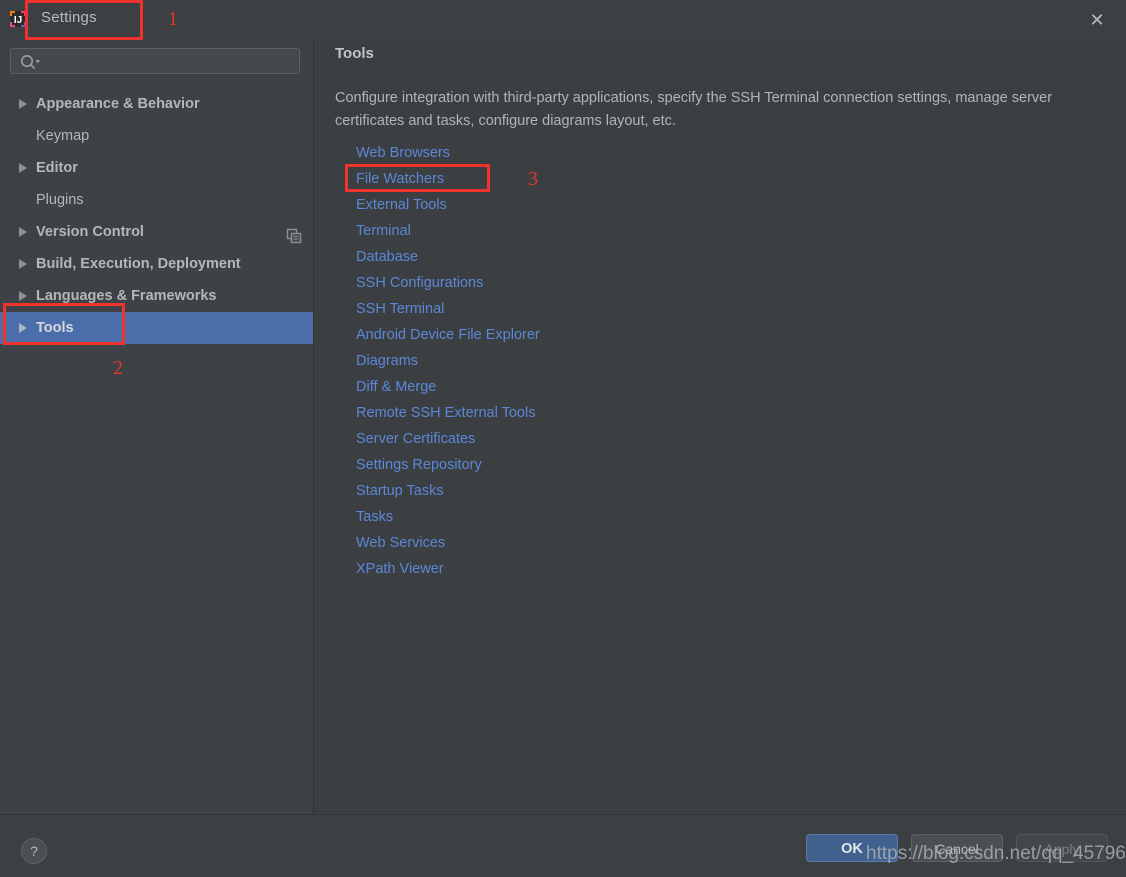  Describe the element at coordinates (90, 232) in the screenshot. I see `sidebar-item-label: Version Control` at that location.